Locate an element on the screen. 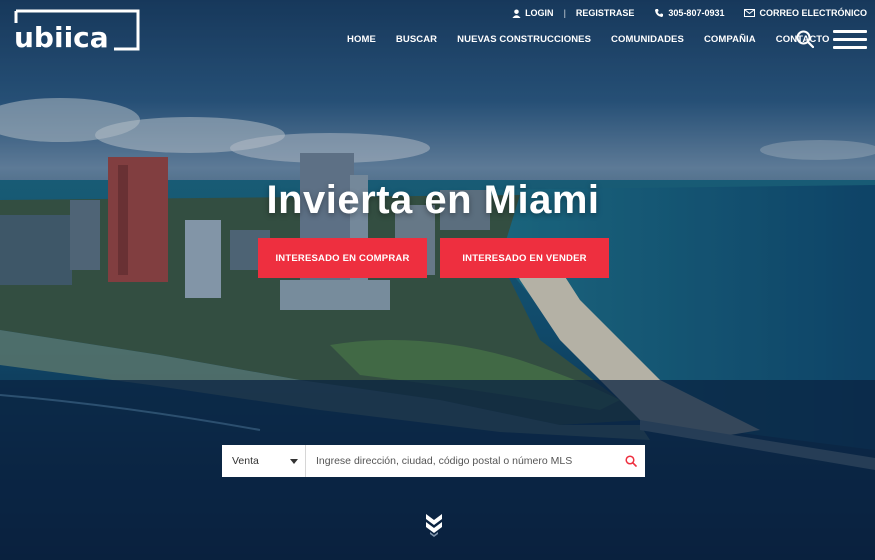  email-link: CORREO ELECTRÓNICO is located at coordinates (805, 13).